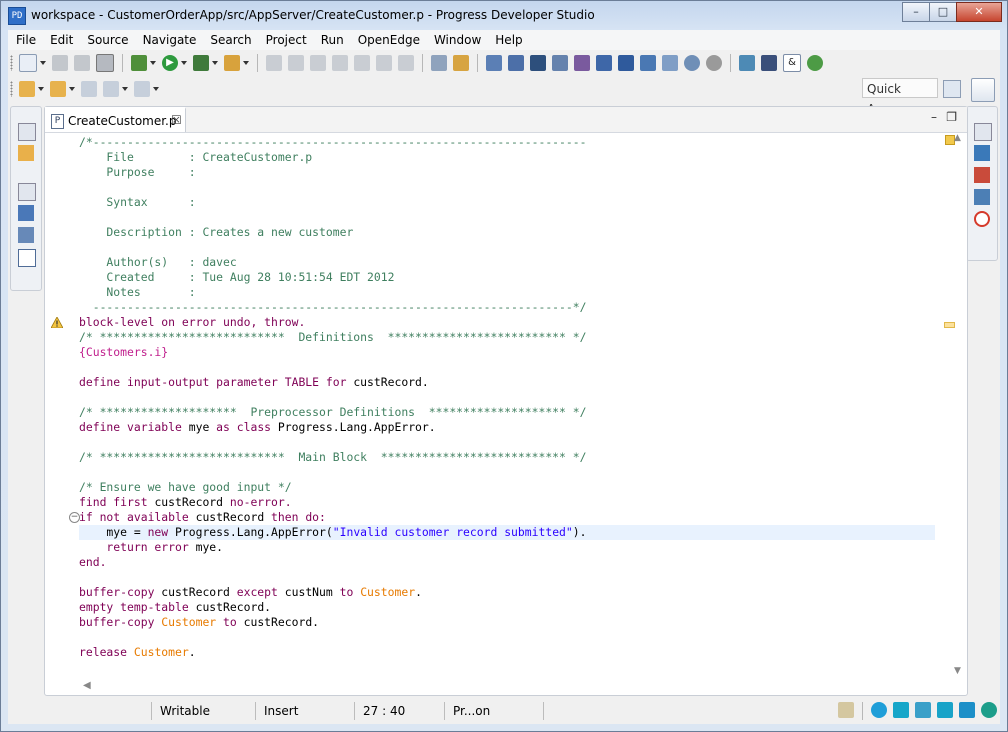 The width and height of the screenshot is (1008, 732). What do you see at coordinates (125, 89) in the screenshot?
I see `back-dropdown-icon` at bounding box center [125, 89].